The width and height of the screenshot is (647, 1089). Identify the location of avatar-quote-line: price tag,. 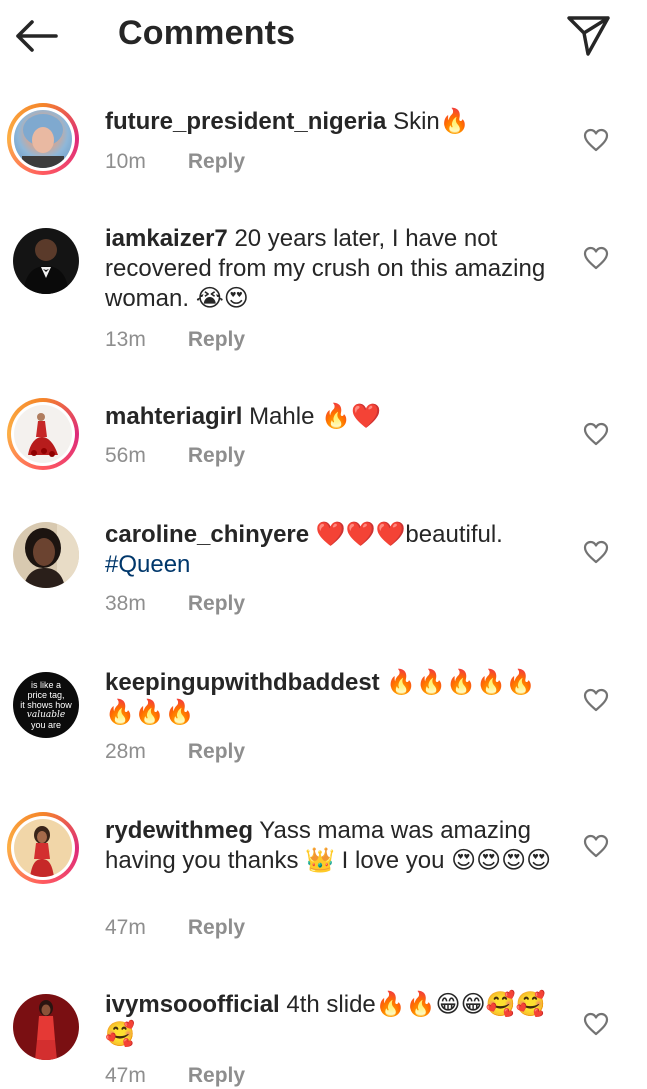
(46, 695).